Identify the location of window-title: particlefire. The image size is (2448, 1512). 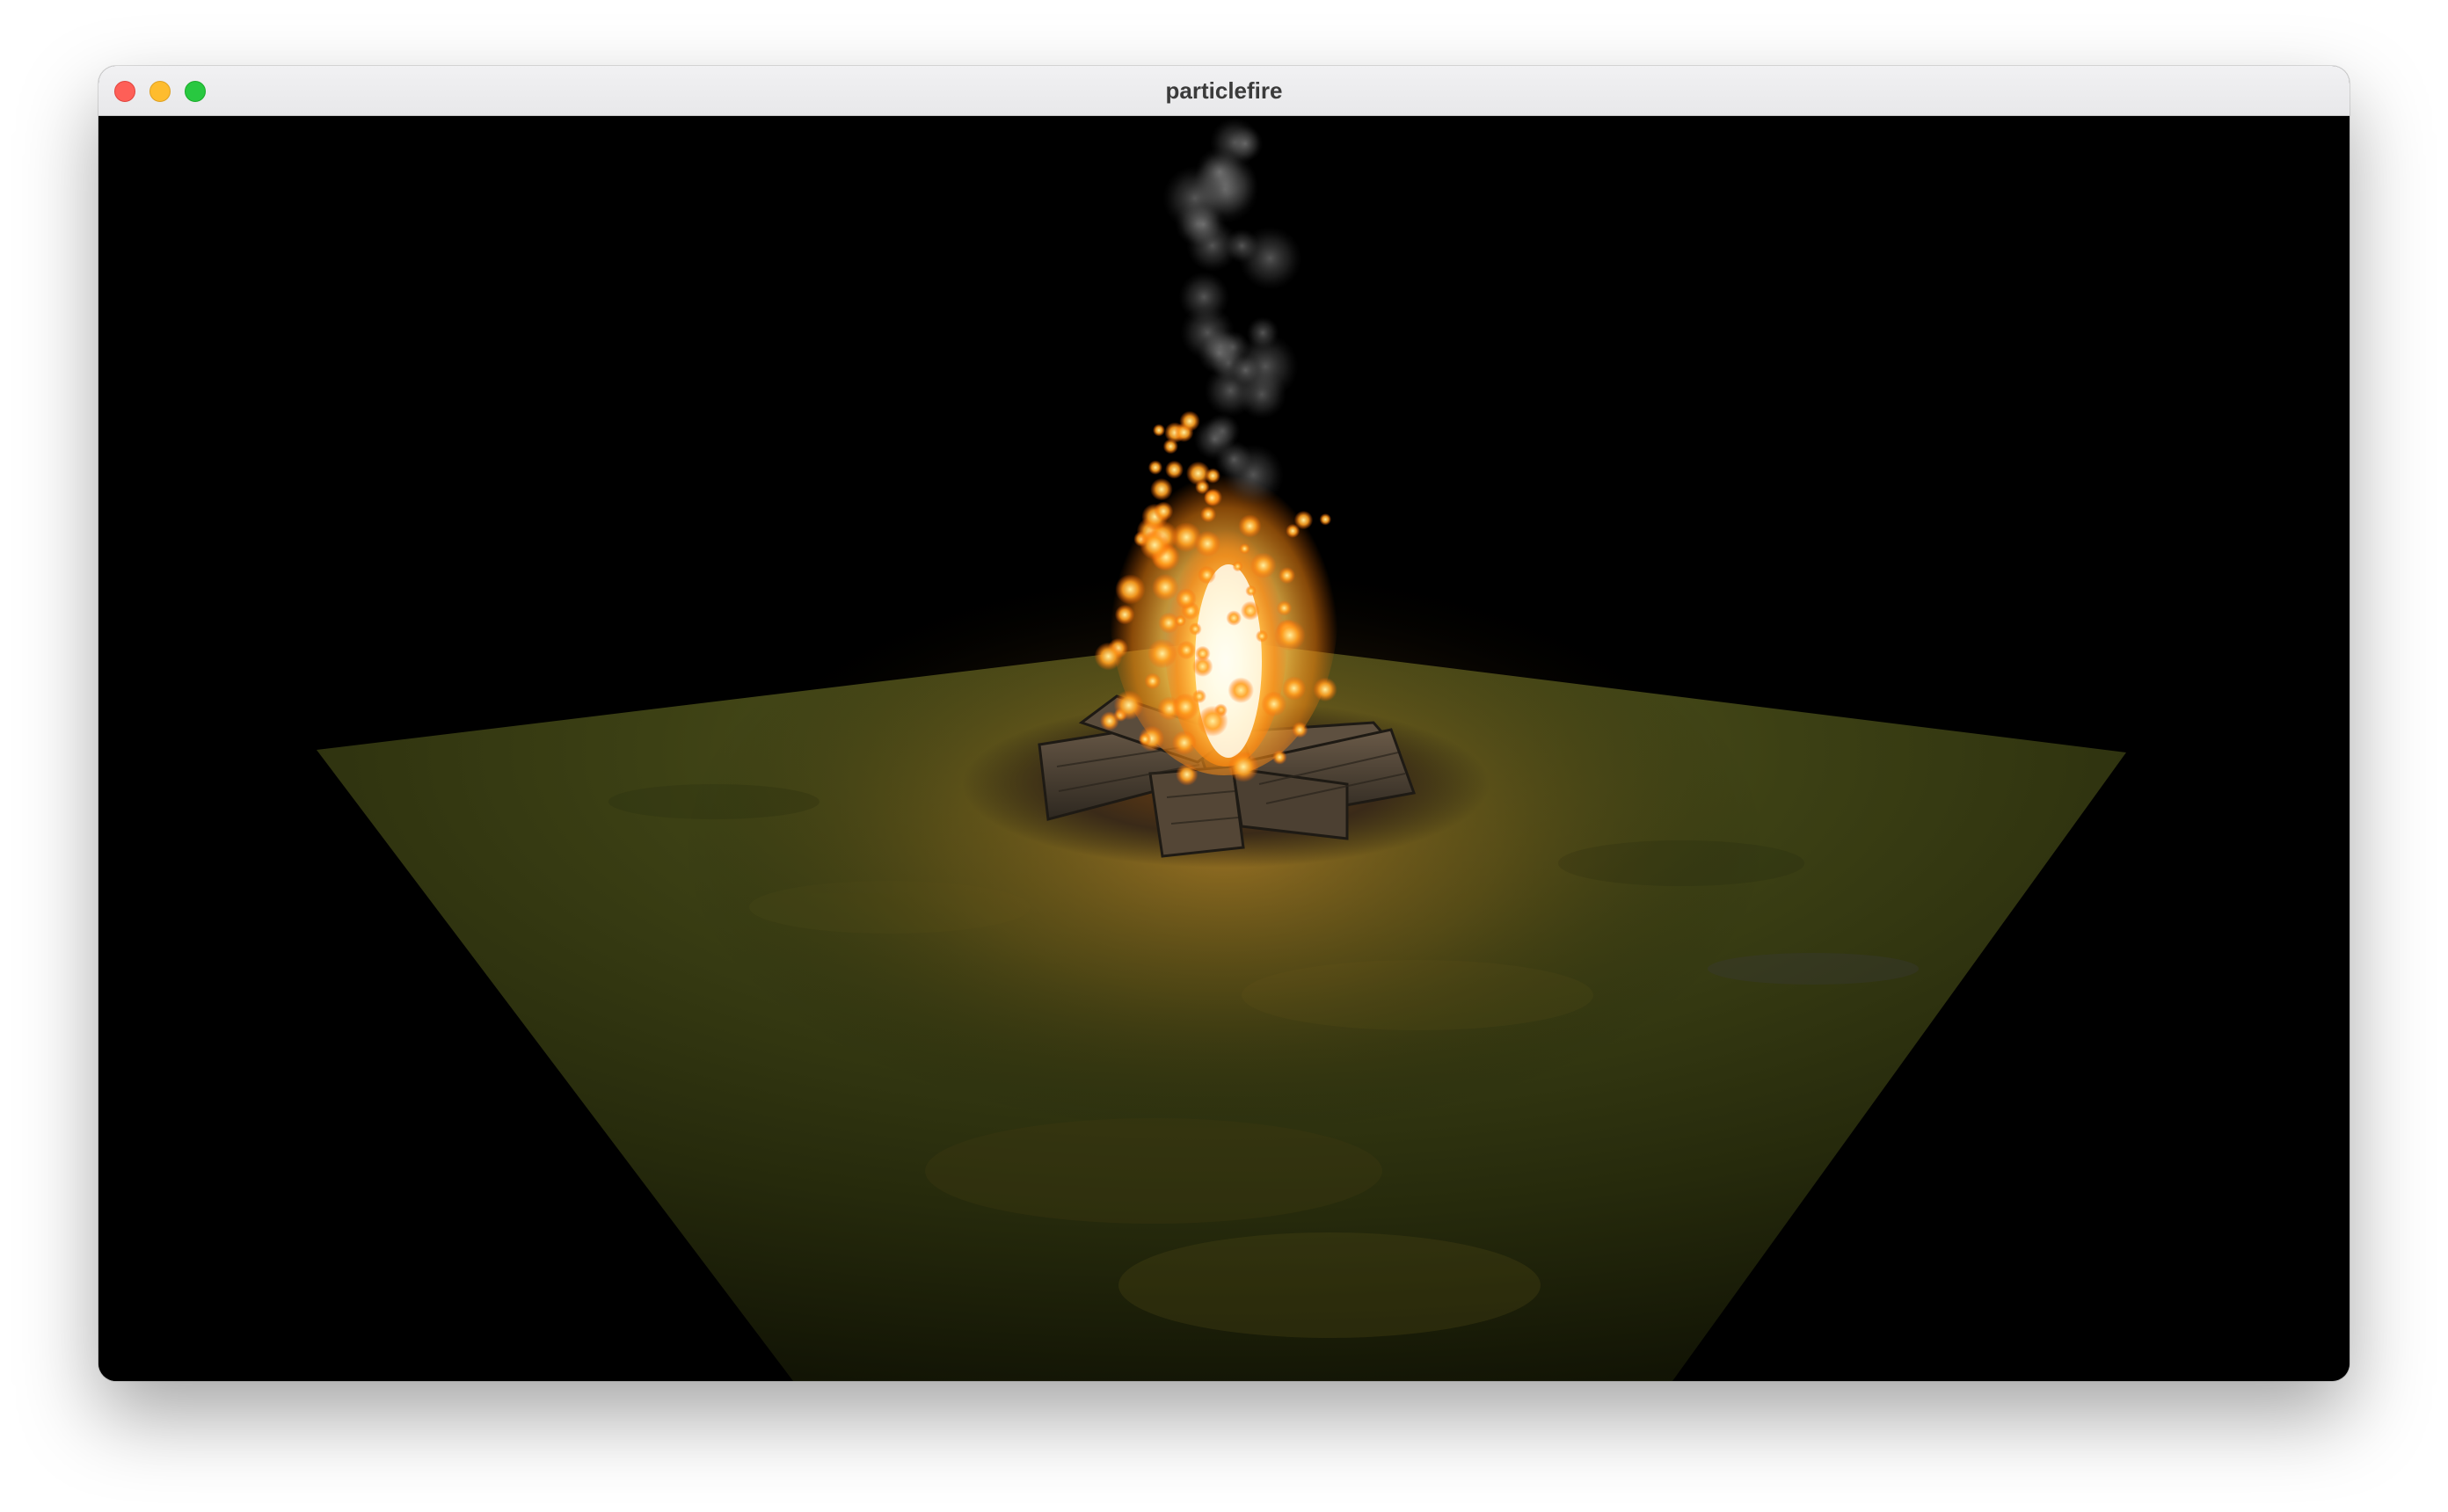
(1224, 91).